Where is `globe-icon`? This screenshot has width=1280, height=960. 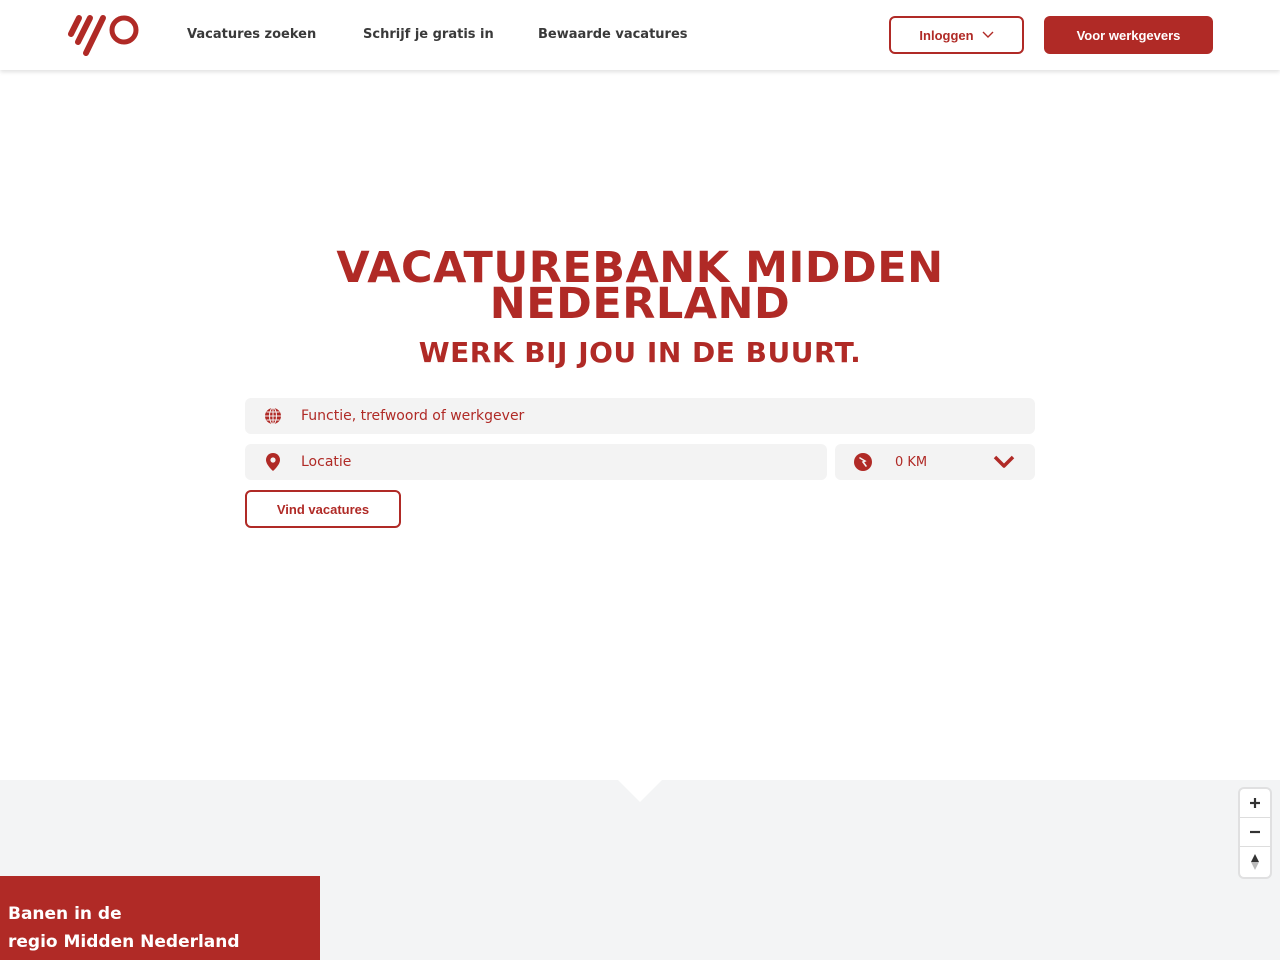
globe-icon is located at coordinates (273, 416).